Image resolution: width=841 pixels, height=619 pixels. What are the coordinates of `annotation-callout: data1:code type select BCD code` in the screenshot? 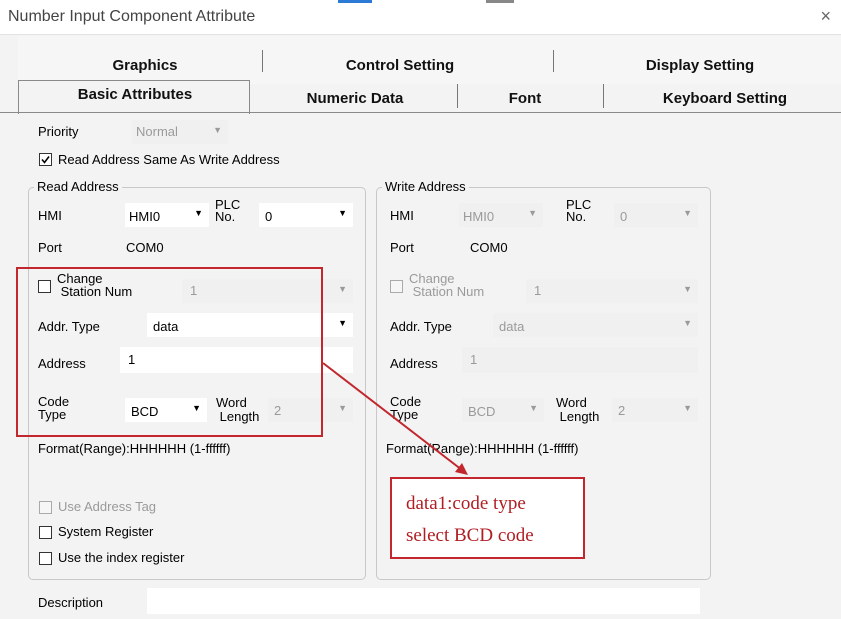 It's located at (487, 518).